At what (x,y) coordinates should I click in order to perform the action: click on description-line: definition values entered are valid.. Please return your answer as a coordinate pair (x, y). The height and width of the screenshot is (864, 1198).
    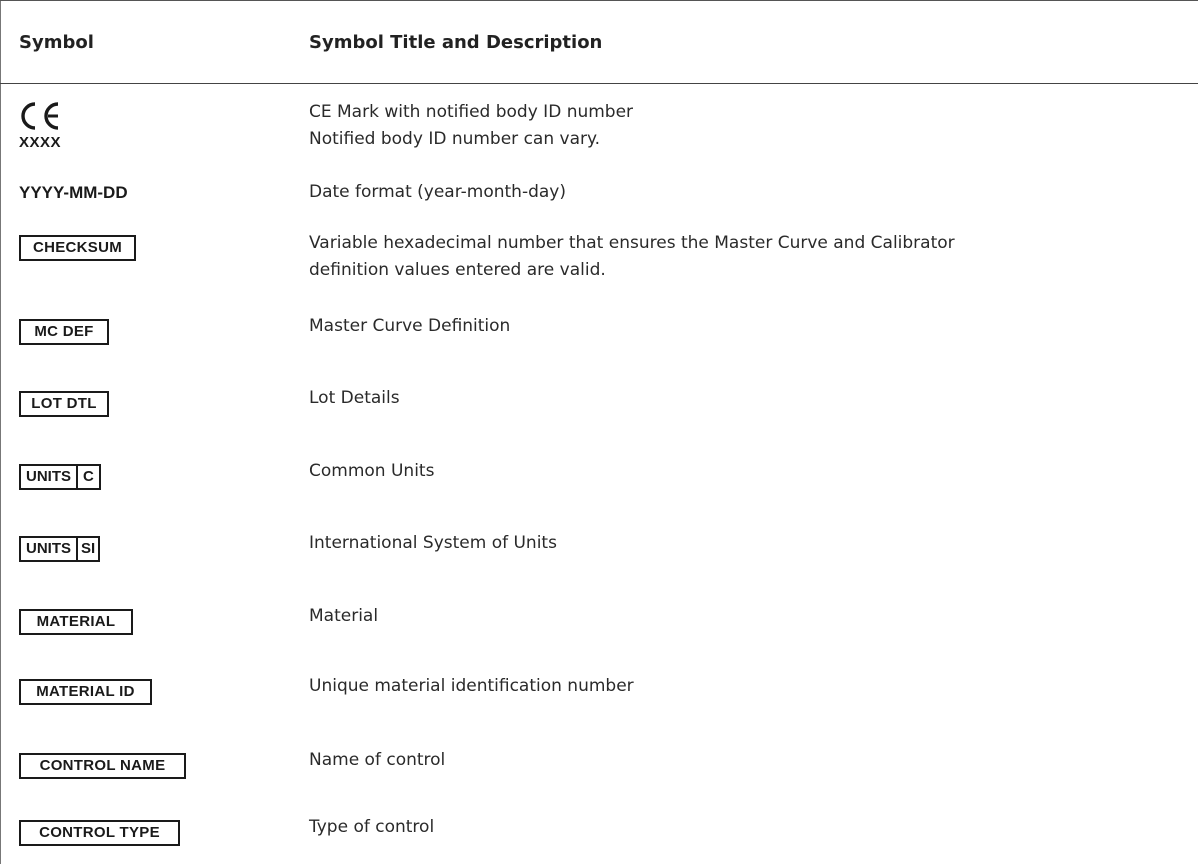
    Looking at the image, I should click on (457, 270).